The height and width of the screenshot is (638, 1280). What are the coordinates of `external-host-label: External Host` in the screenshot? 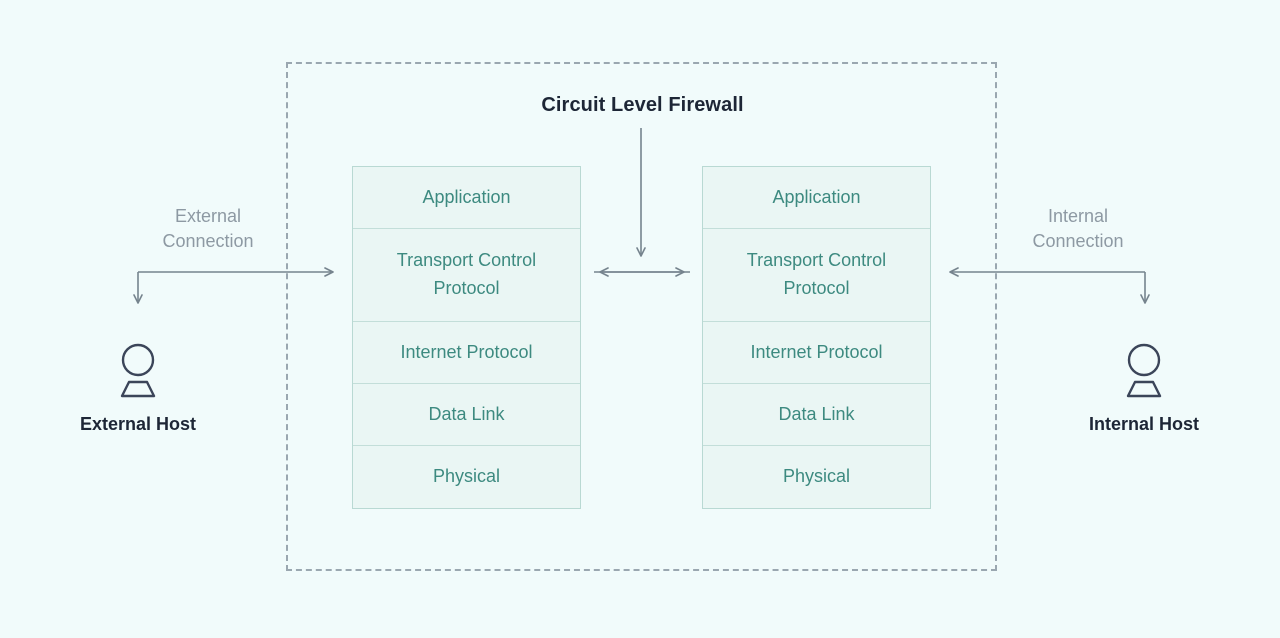 It's located at (138, 424).